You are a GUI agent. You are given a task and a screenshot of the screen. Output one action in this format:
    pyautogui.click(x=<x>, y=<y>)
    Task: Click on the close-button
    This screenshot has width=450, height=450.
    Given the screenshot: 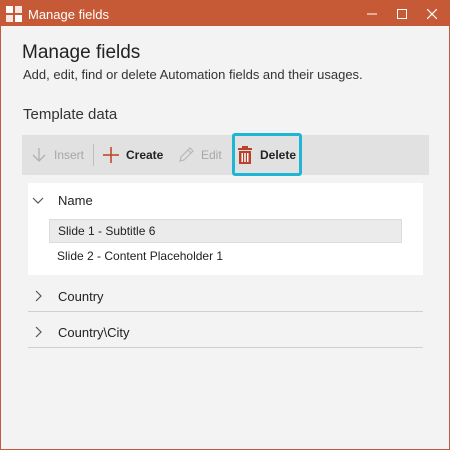 What is the action you would take?
    pyautogui.click(x=432, y=13)
    